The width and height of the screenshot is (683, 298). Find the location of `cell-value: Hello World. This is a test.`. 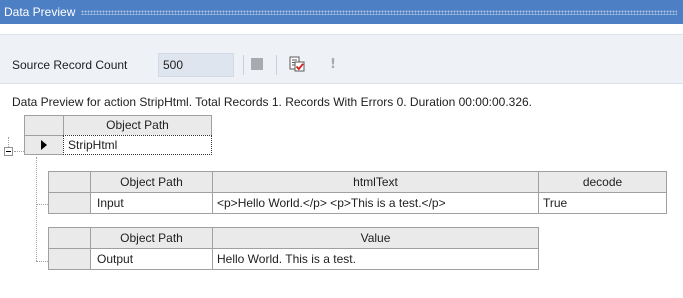

cell-value: Hello World. This is a test. is located at coordinates (375, 259).